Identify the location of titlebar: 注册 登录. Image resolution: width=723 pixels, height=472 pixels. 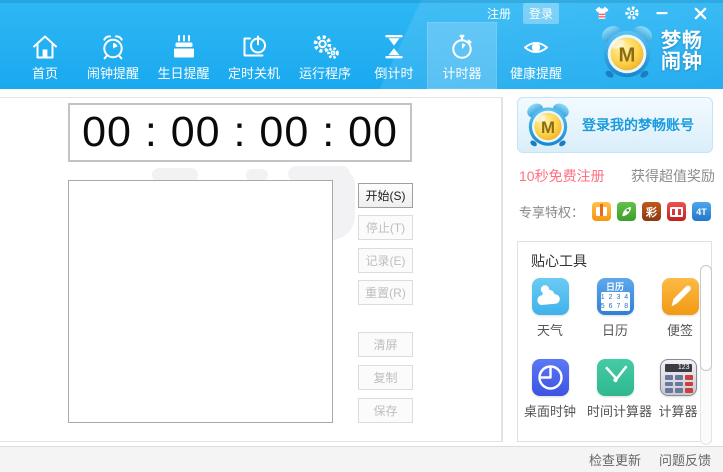
(595, 13).